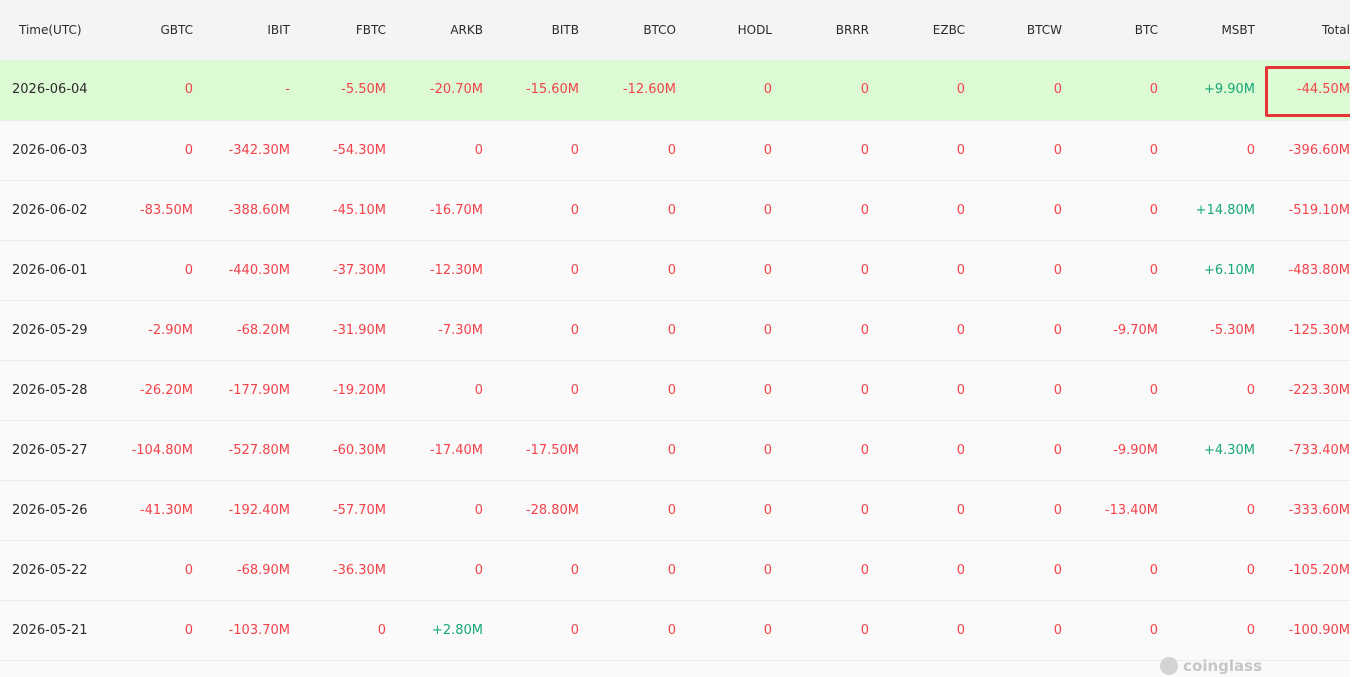 The height and width of the screenshot is (677, 1360). What do you see at coordinates (259, 510) in the screenshot?
I see `cell-value: -192.40M` at bounding box center [259, 510].